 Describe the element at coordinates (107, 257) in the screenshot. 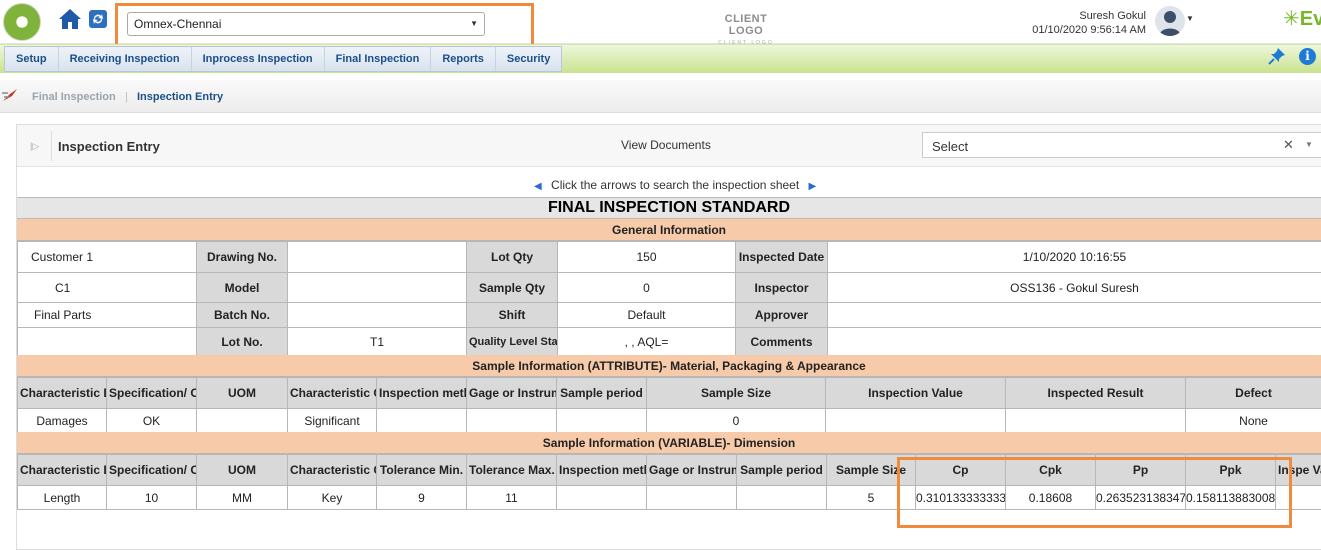

I see `customer-value: Customer 1` at that location.